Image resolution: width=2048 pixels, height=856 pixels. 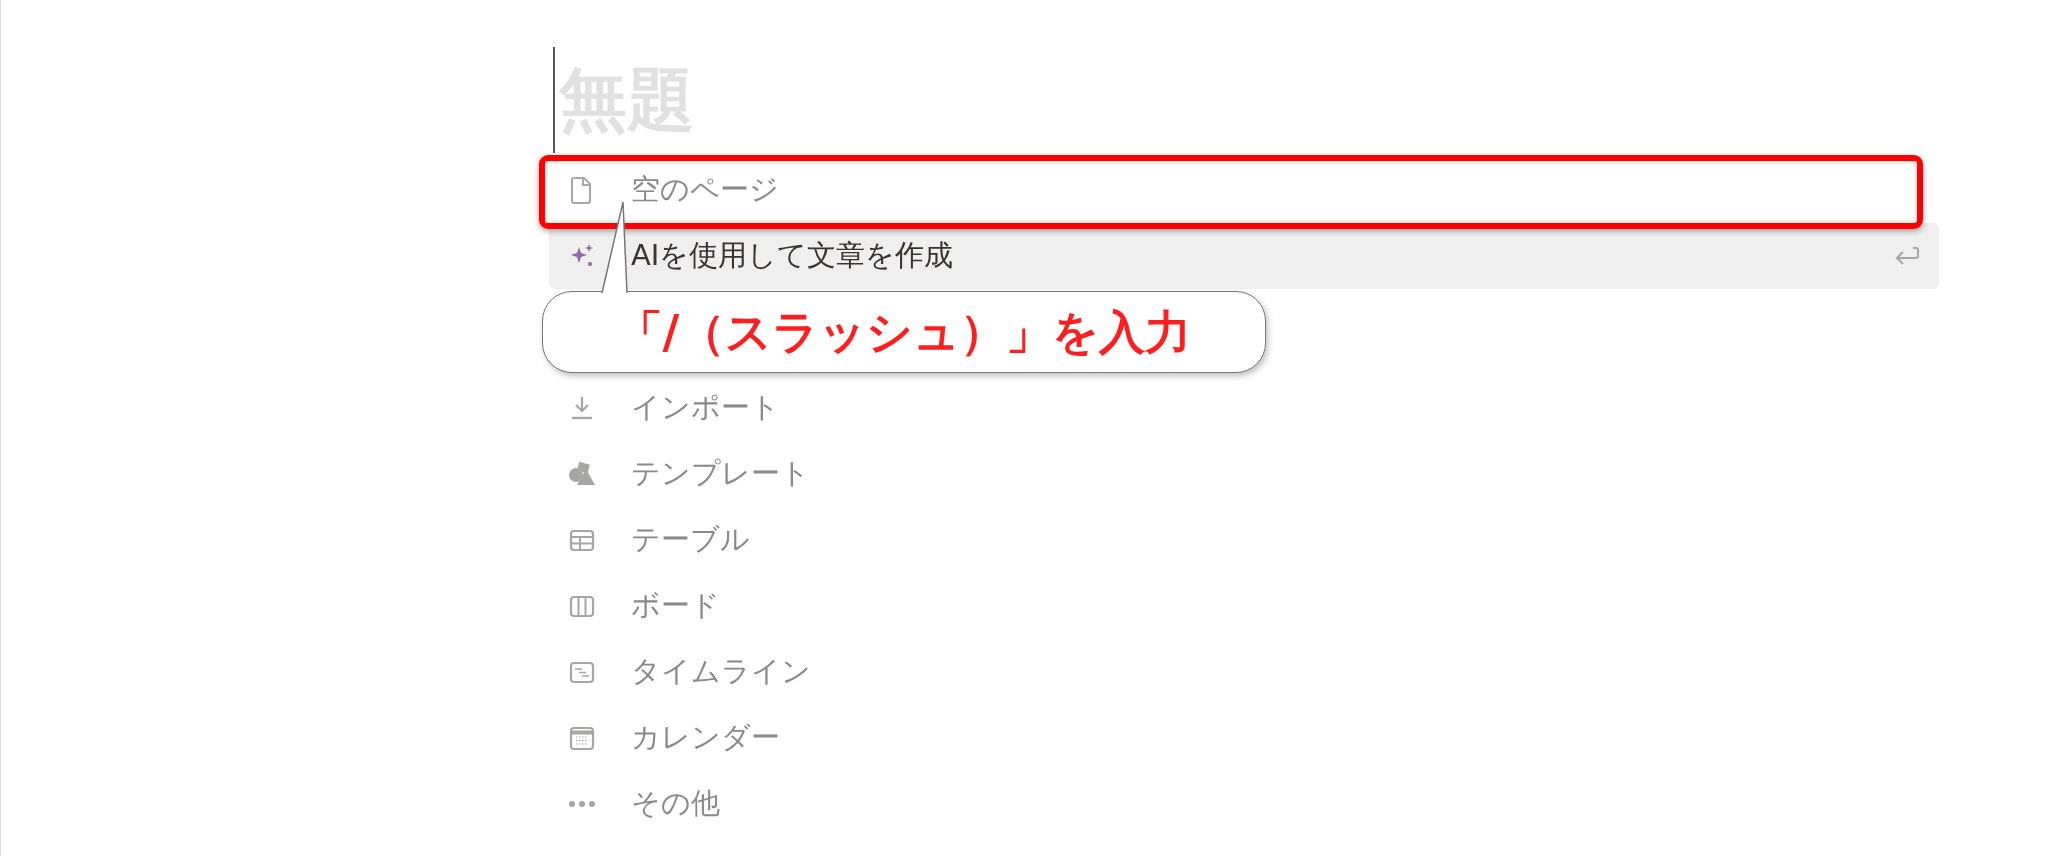 I want to click on callout-tooltip: 「/（スラッシュ）」を入力, so click(x=904, y=332).